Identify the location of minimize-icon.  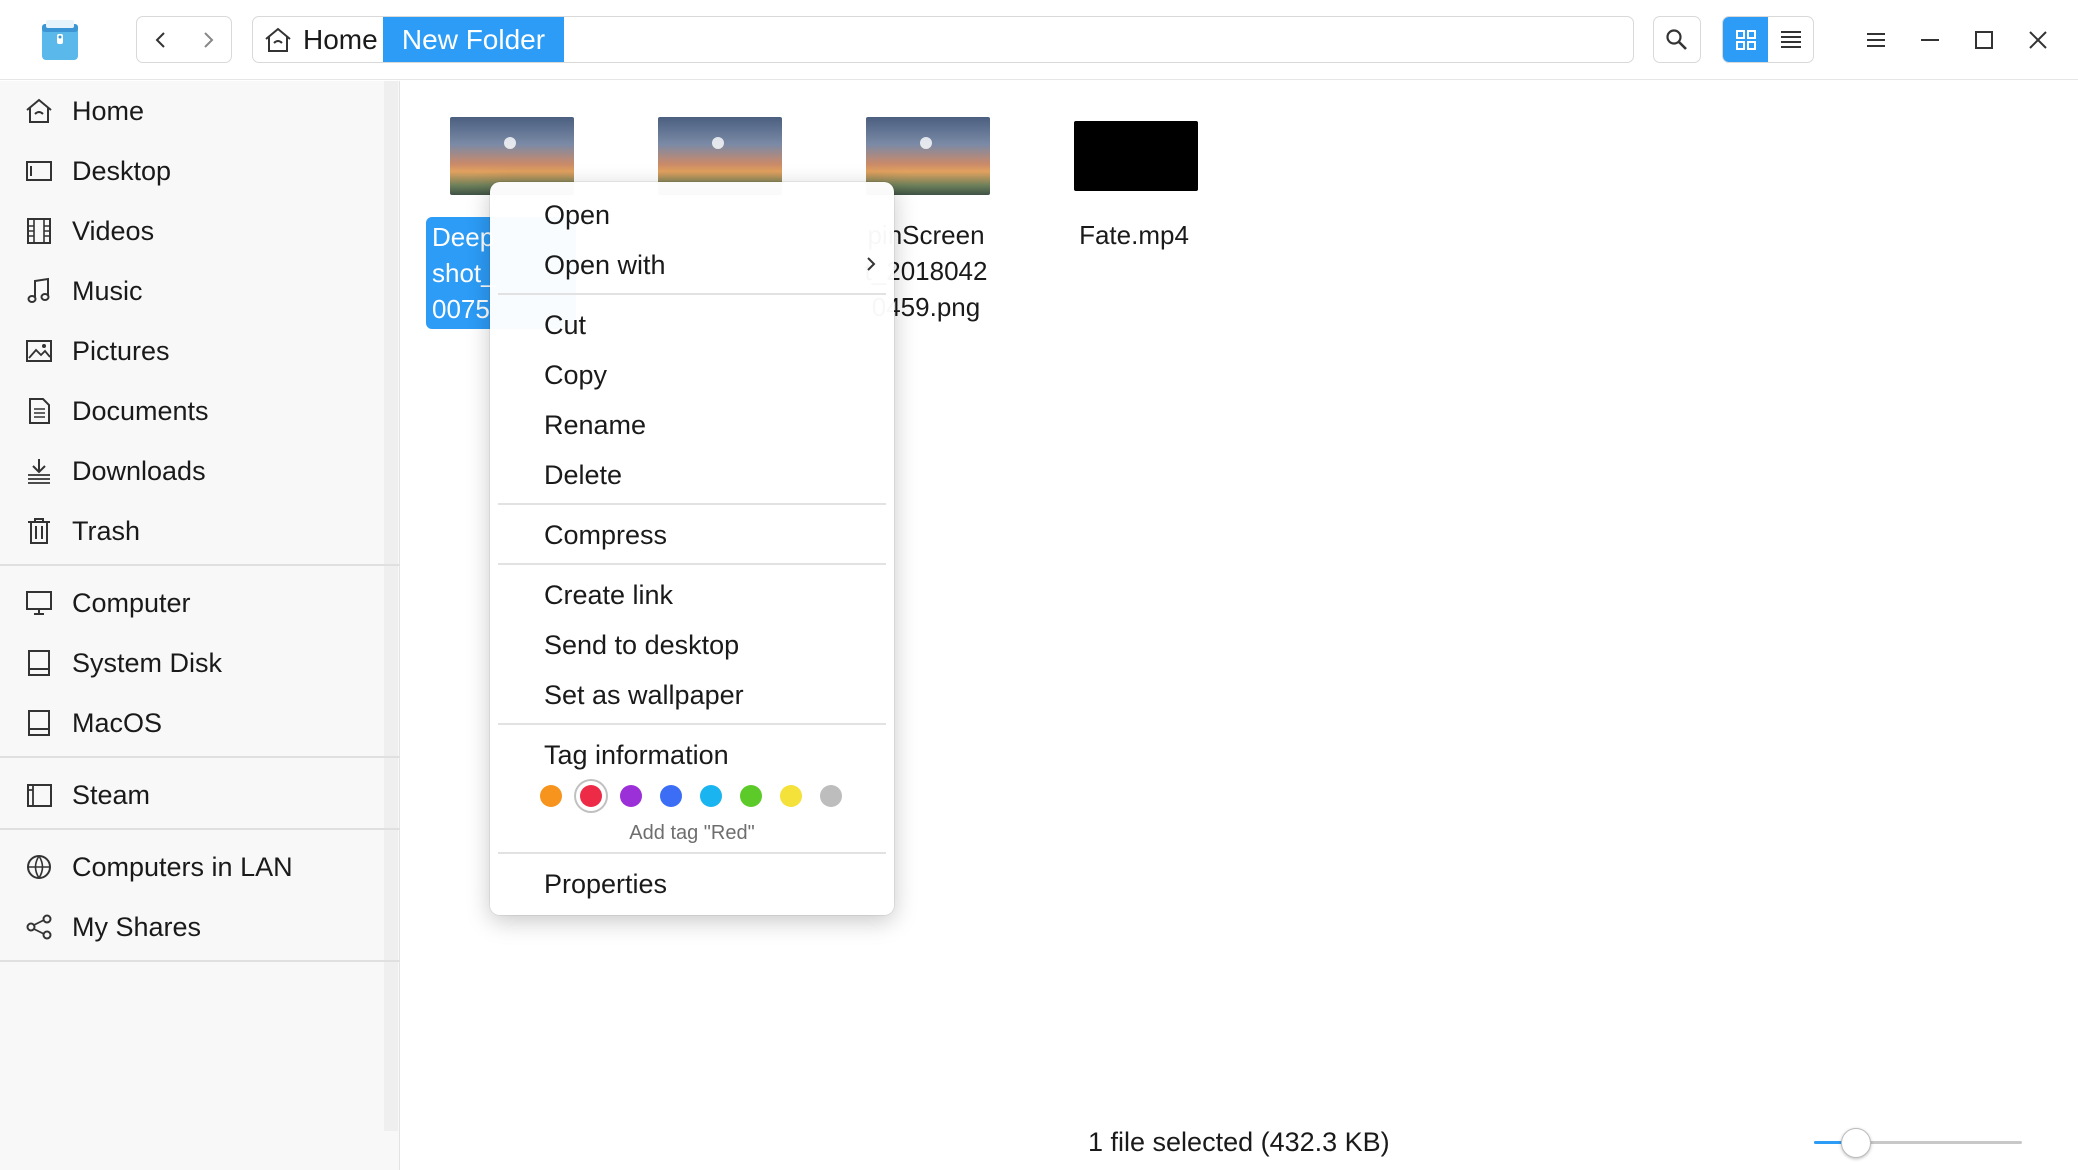
(1930, 40).